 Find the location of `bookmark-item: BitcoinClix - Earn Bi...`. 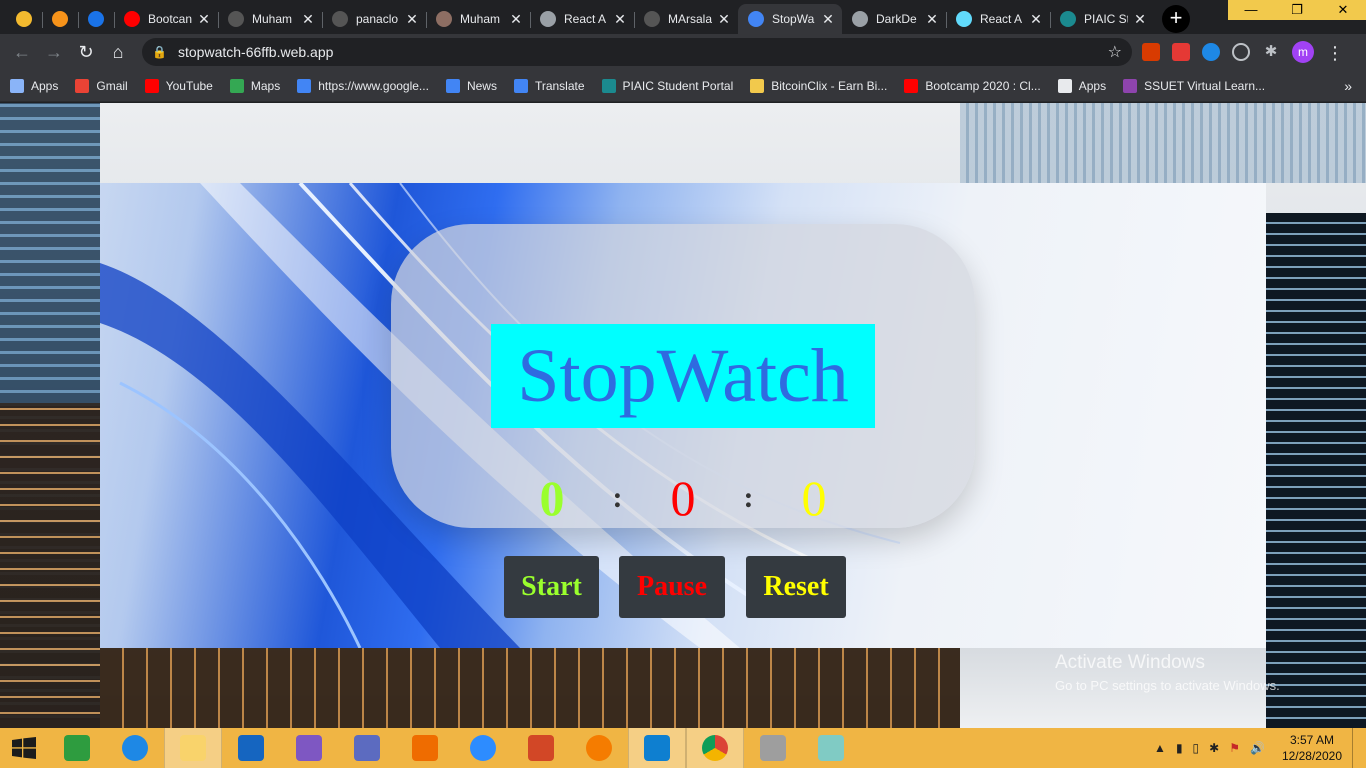

bookmark-item: BitcoinClix - Earn Bi... is located at coordinates (819, 85).